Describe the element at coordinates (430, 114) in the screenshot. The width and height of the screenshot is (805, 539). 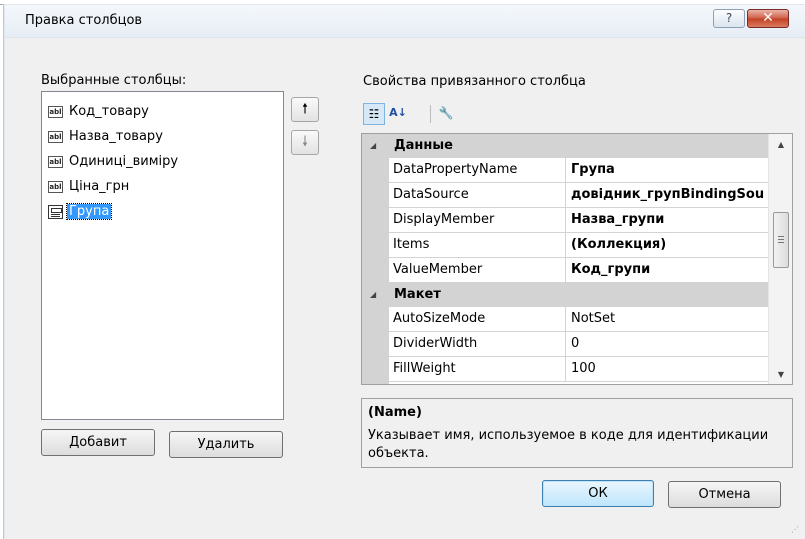
I see `toolbar-separator` at that location.